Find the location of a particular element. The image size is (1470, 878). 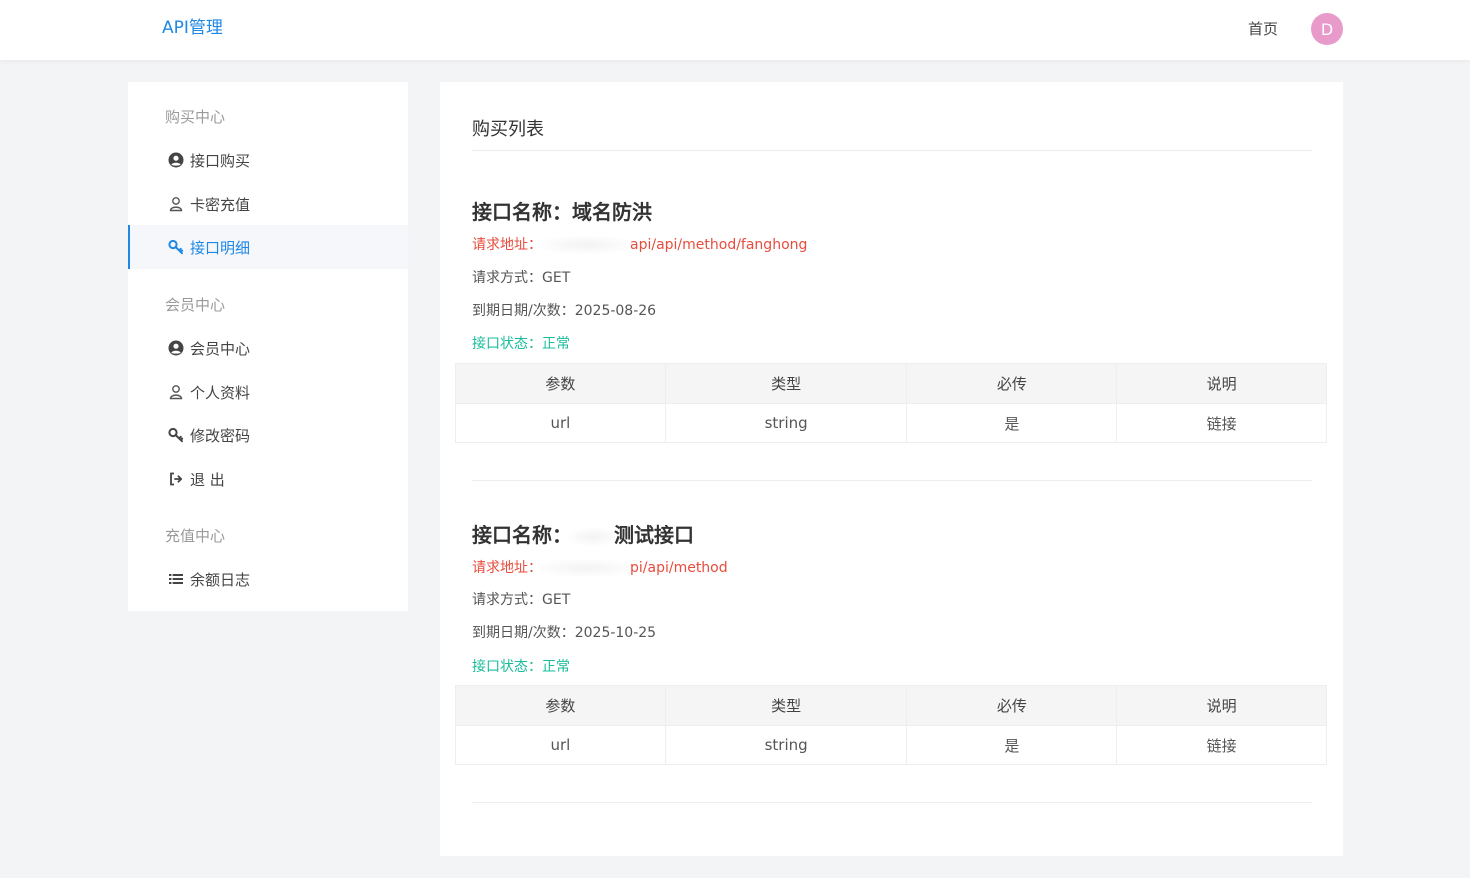

api-expiry: 到期日期/次数：2025-08-26 is located at coordinates (564, 311).